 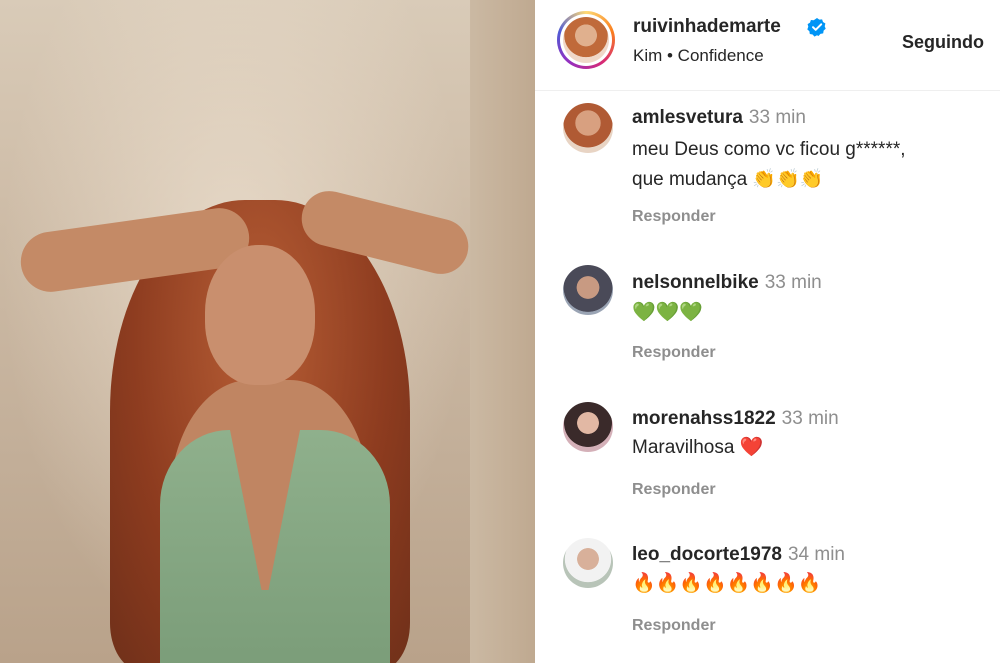 What do you see at coordinates (816, 27) in the screenshot?
I see `verified-badge-icon` at bounding box center [816, 27].